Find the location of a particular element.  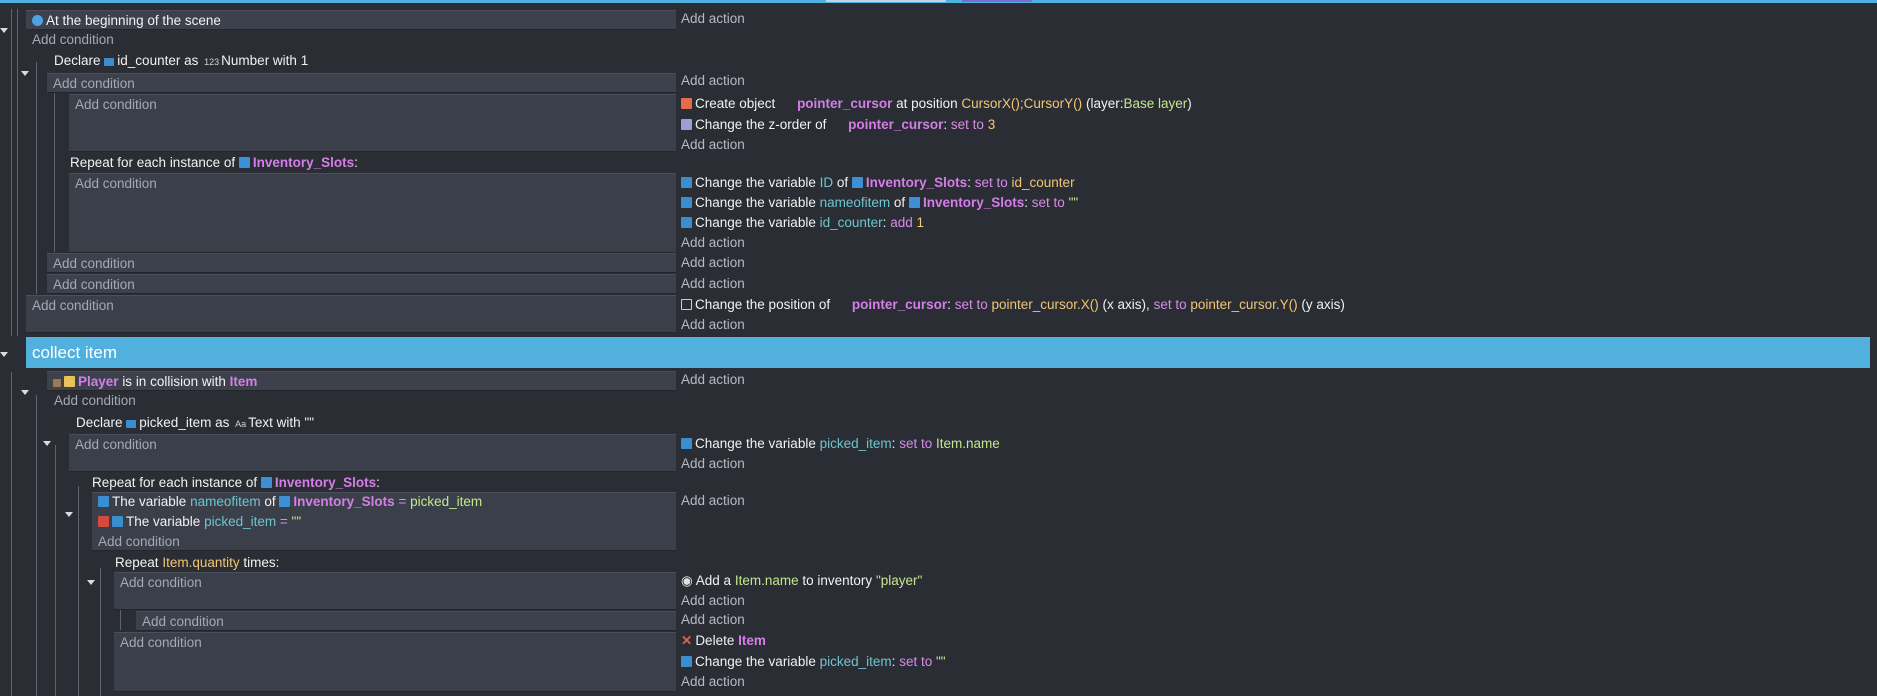

repeat-times-header-row: Repeat Item.quantity times: is located at coordinates (197, 563).